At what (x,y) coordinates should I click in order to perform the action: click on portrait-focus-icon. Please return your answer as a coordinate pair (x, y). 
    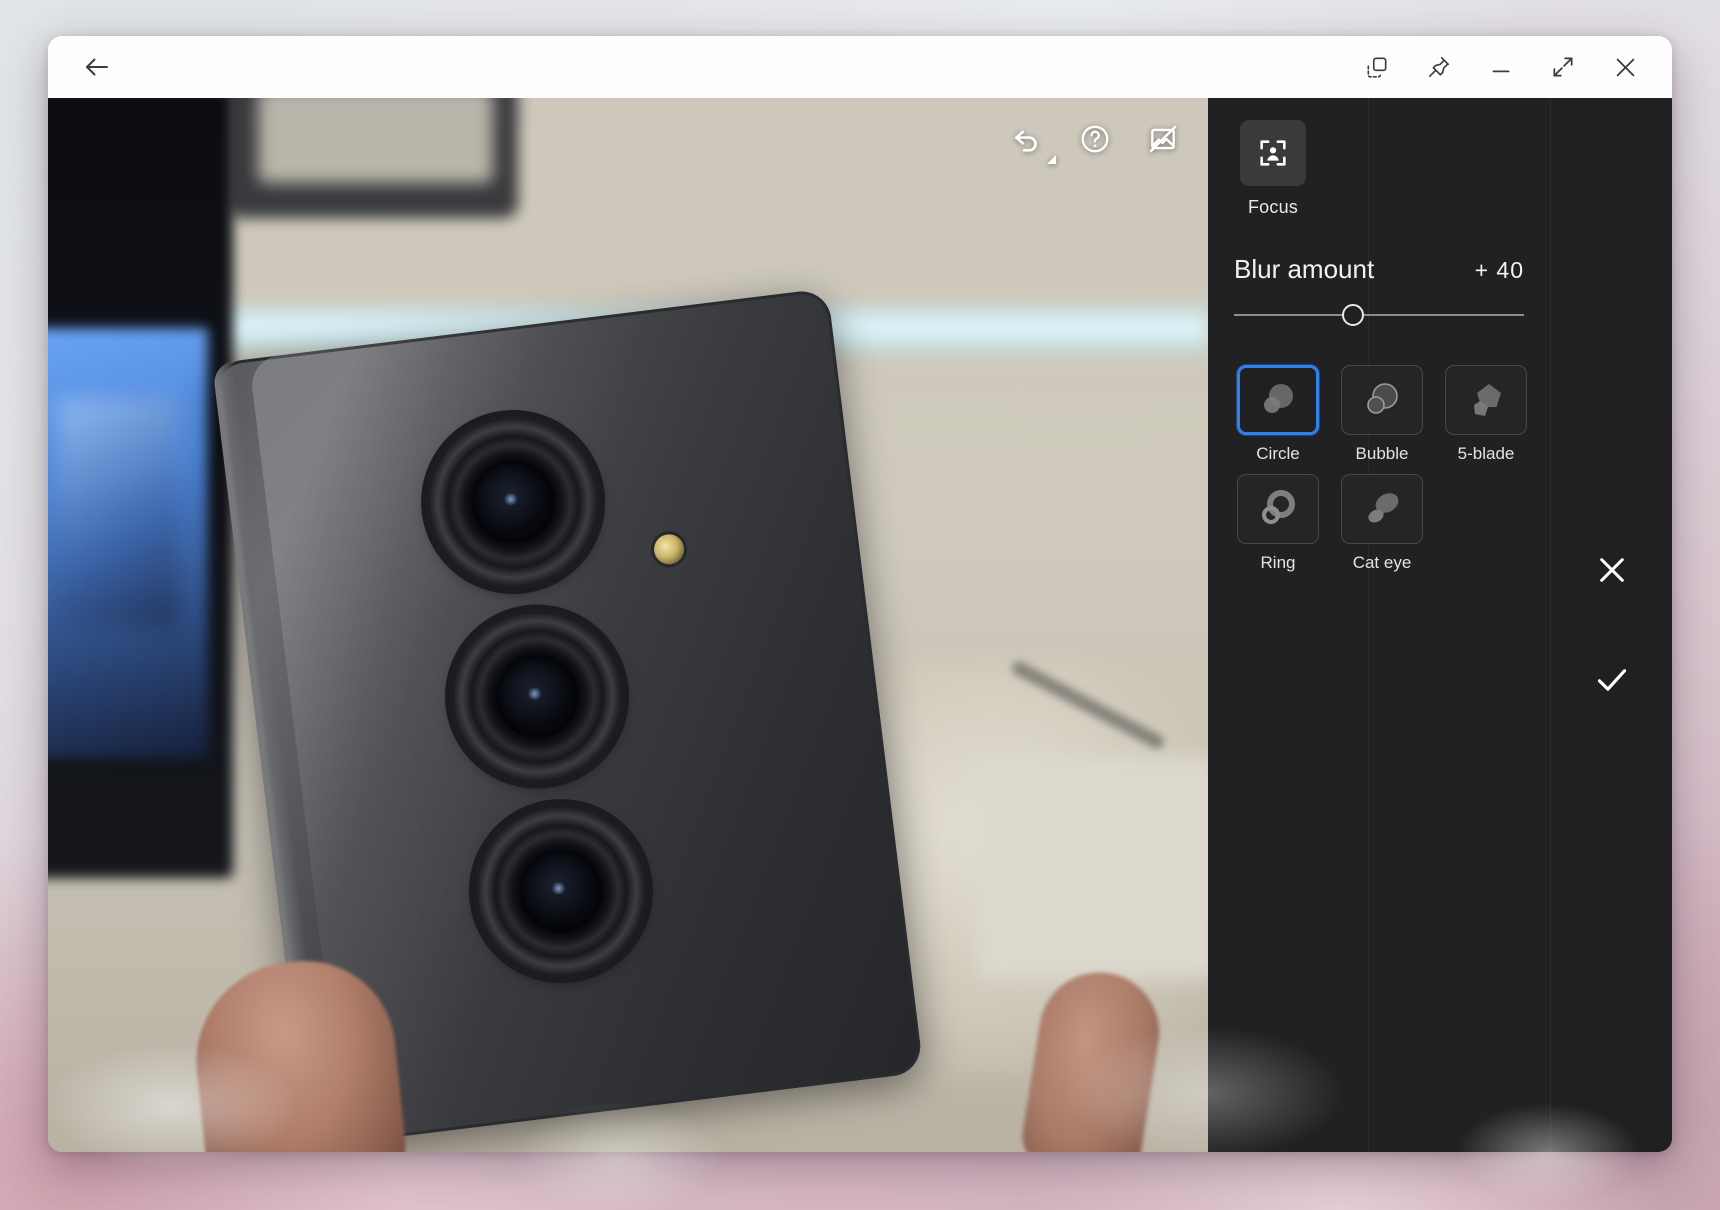
    Looking at the image, I should click on (1273, 153).